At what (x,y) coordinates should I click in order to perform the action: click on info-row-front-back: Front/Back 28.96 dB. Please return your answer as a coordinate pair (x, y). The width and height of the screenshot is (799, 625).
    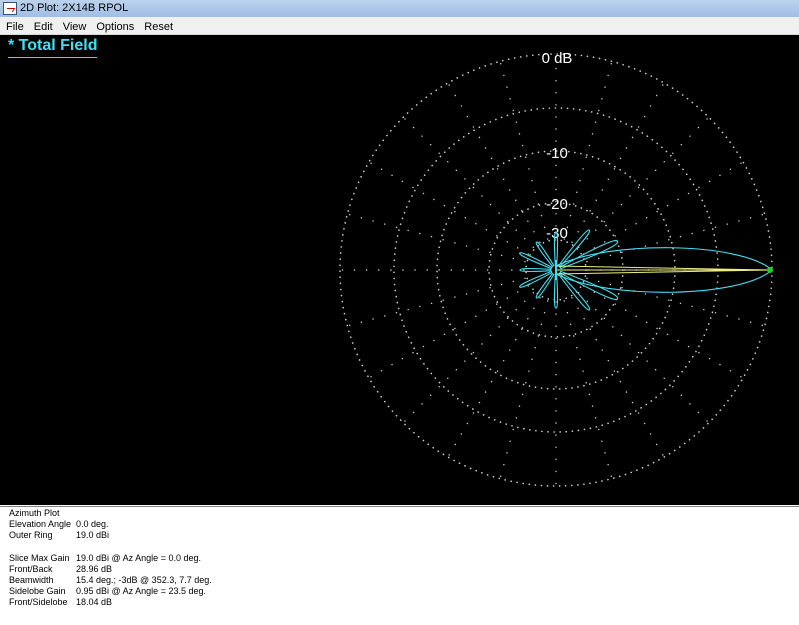
    Looking at the image, I should click on (61, 569).